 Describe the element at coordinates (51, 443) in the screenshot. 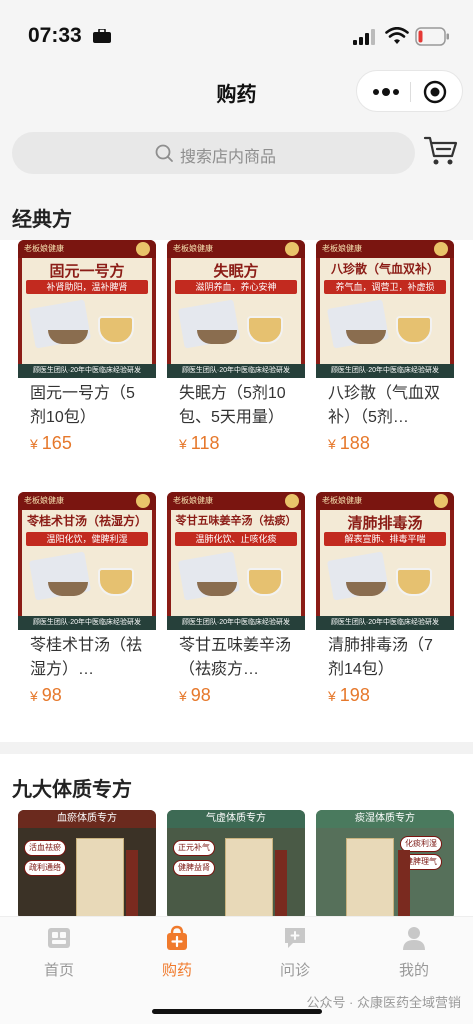

I see `product-price: ¥165` at that location.